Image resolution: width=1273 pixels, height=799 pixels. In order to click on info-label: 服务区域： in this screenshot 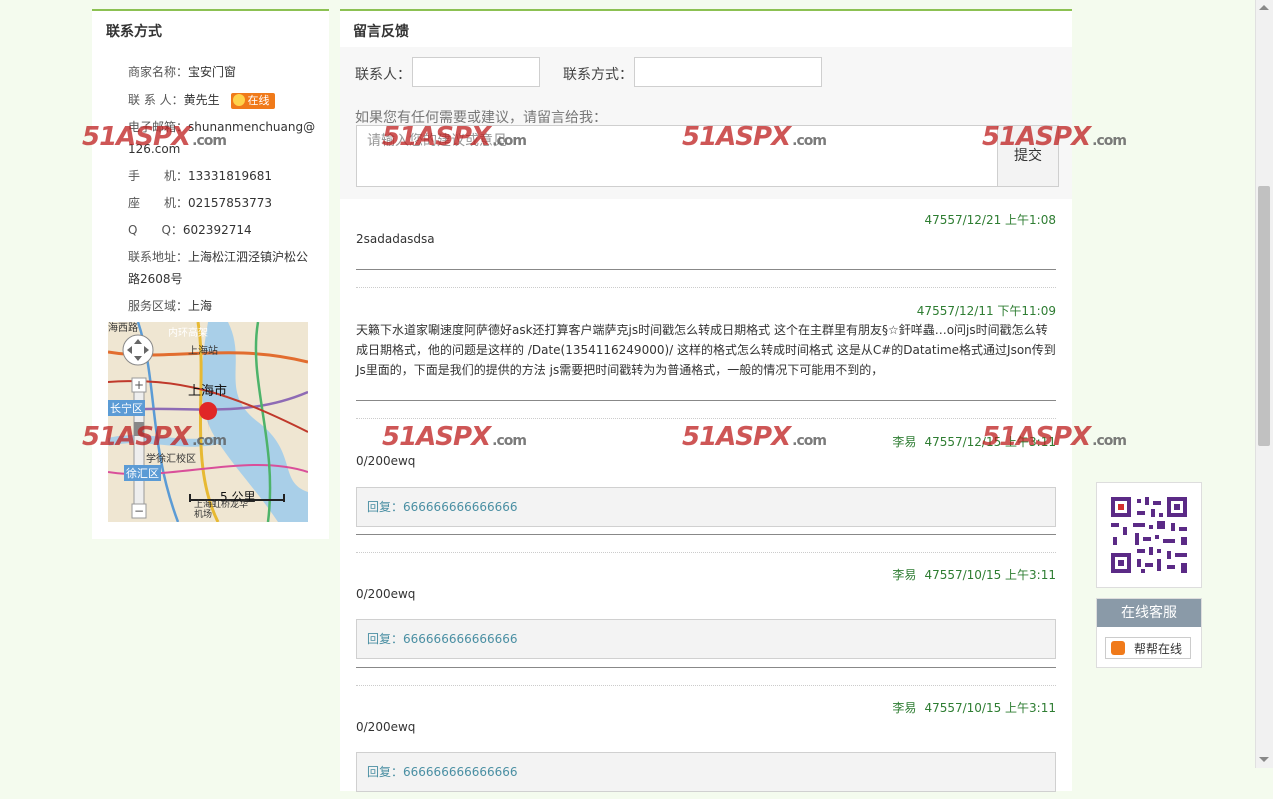, I will do `click(158, 306)`.